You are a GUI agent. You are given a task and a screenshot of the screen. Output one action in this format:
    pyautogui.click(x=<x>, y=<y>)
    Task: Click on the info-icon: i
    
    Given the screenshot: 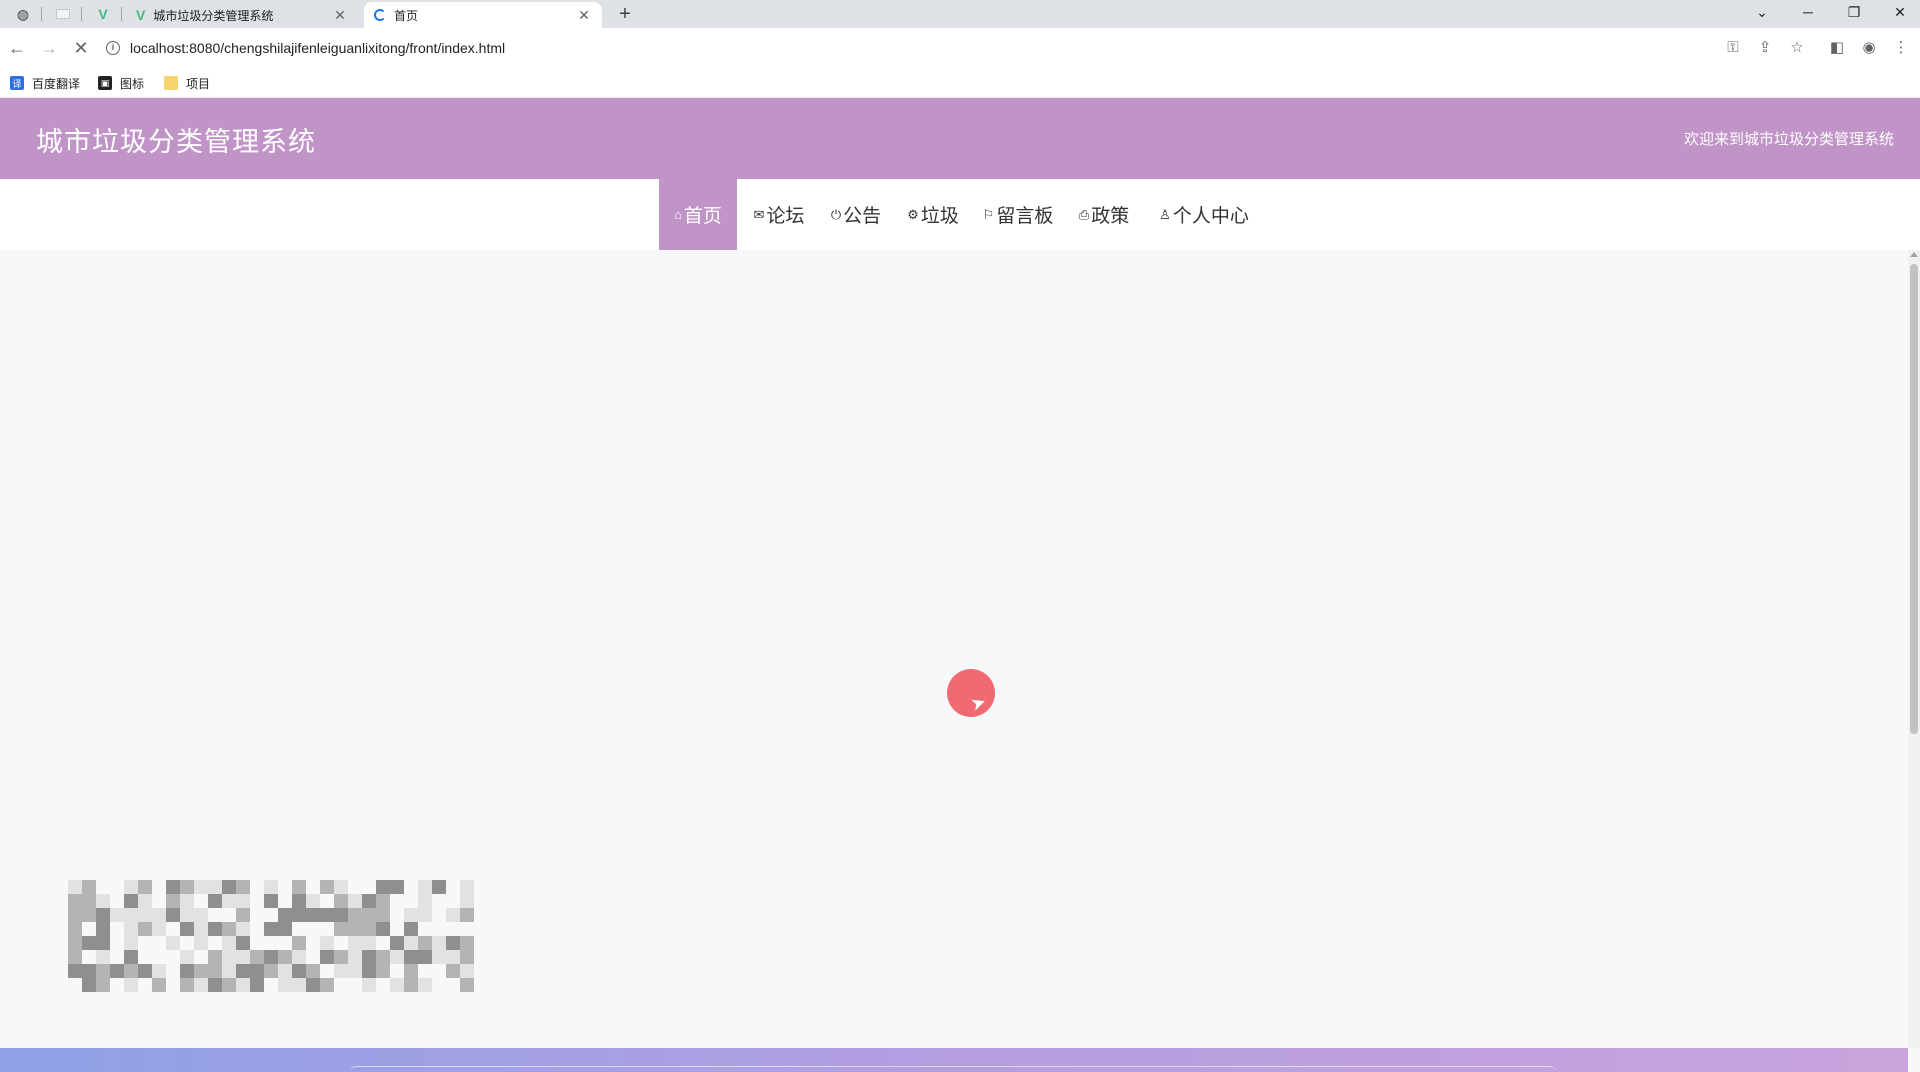 What is the action you would take?
    pyautogui.click(x=113, y=48)
    